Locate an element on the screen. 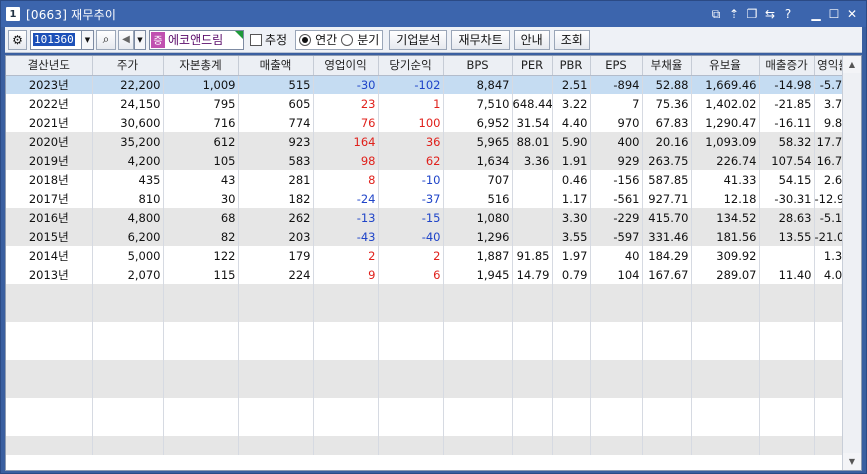 The image size is (867, 474). table-cell: 22,200 is located at coordinates (128, 84).